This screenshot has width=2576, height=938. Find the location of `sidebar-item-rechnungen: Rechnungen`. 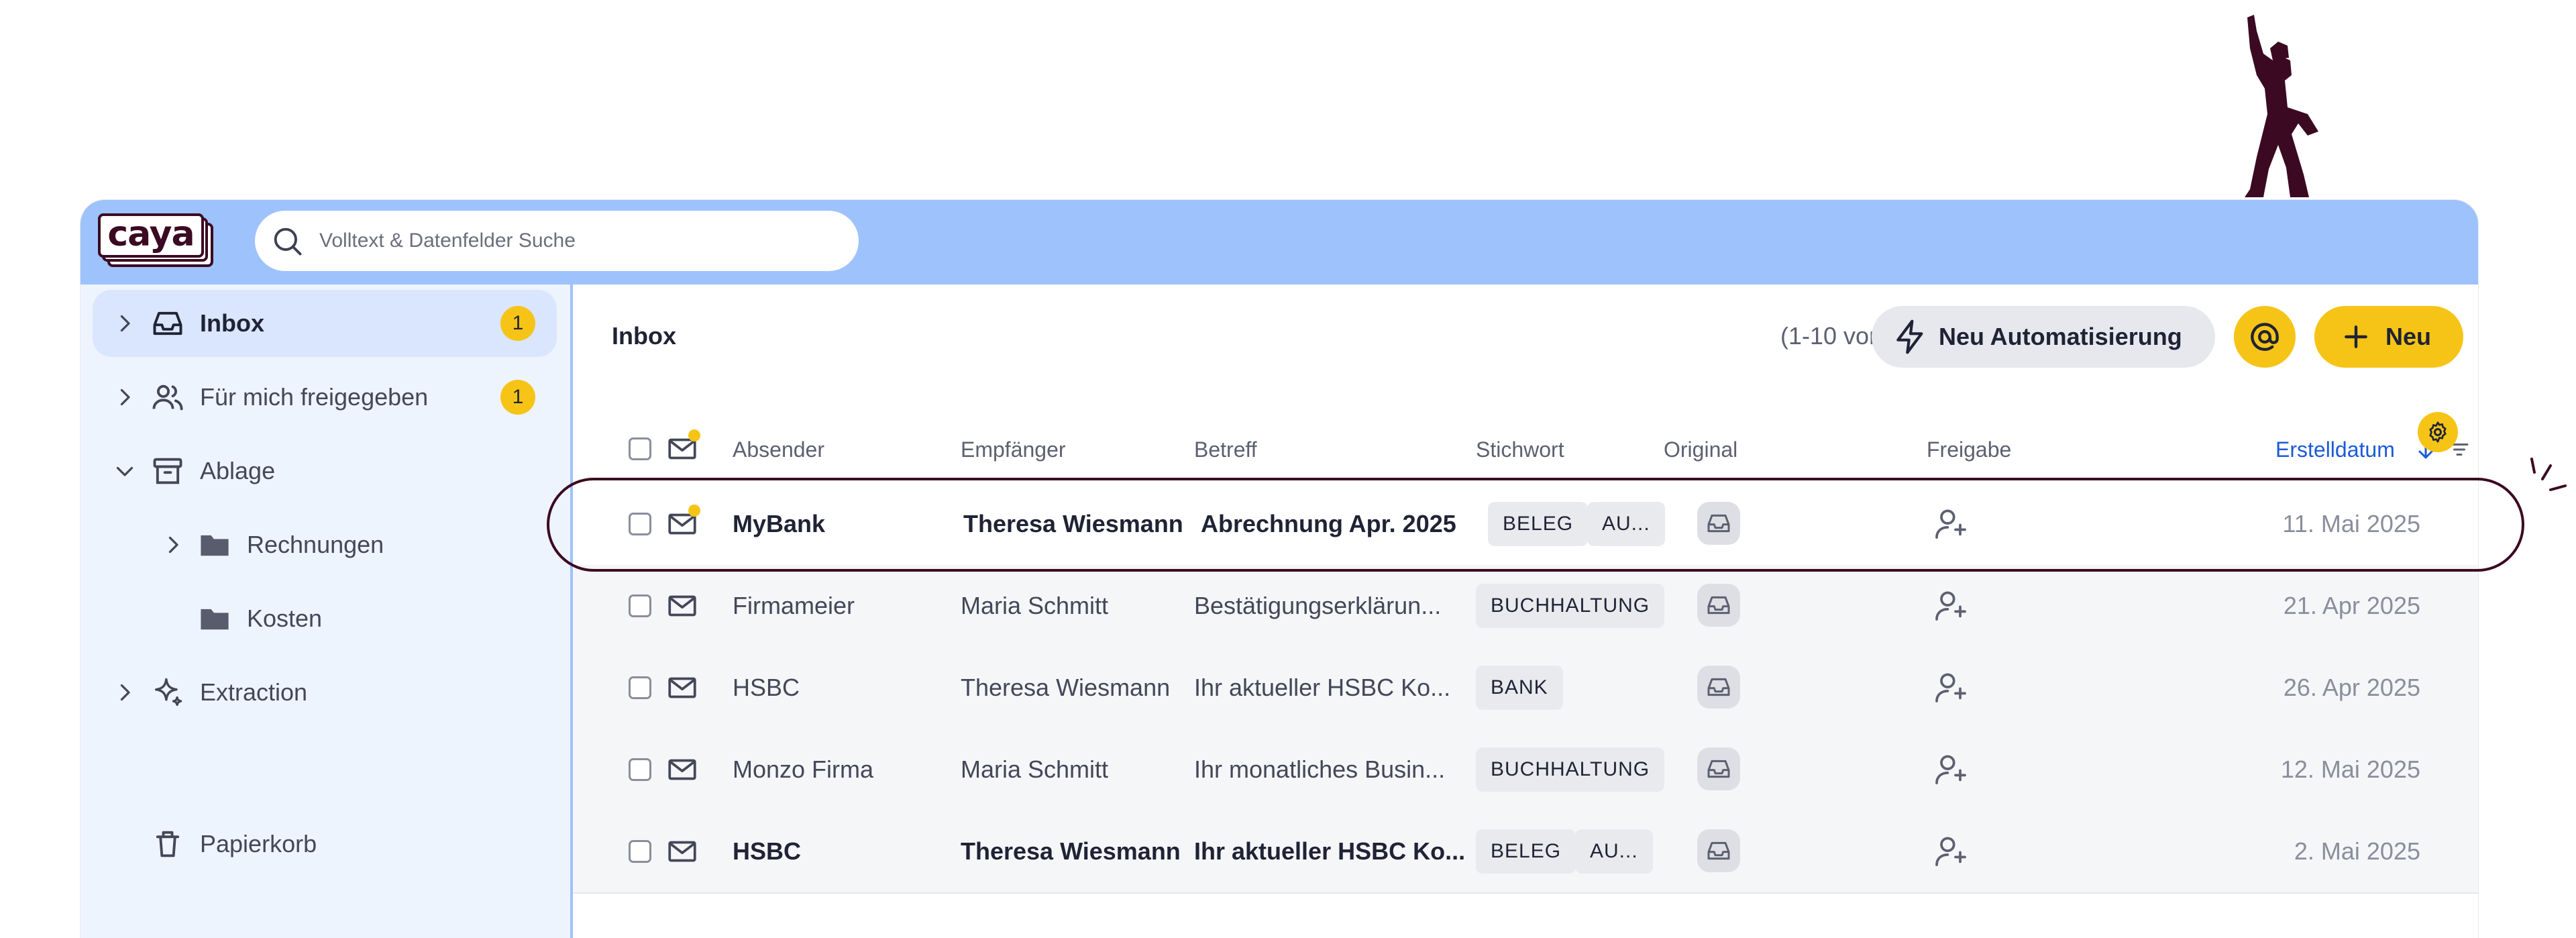

sidebar-item-rechnungen: Rechnungen is located at coordinates (325, 544).